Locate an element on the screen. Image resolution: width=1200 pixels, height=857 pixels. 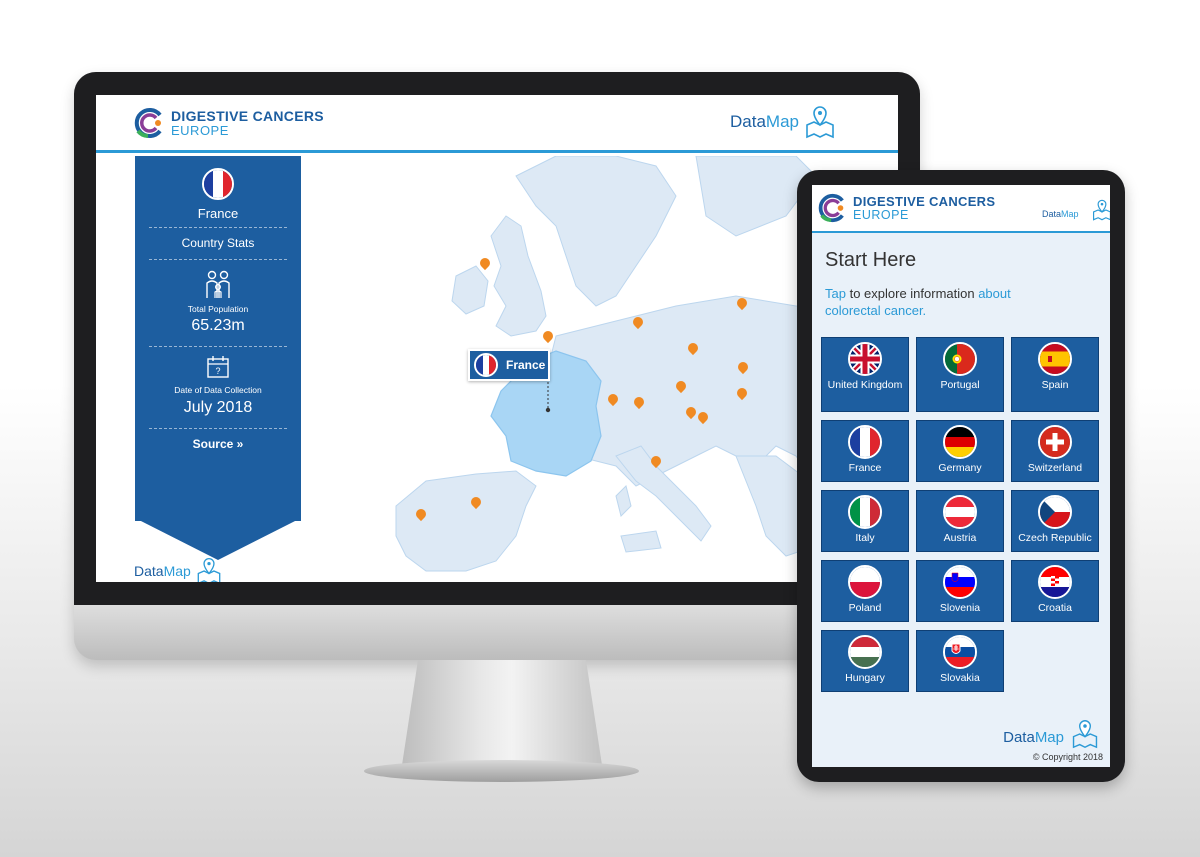
tablet-brand-logo: DIGESTIVE CANCERS EUROPE is located at coordinates (906, 208).